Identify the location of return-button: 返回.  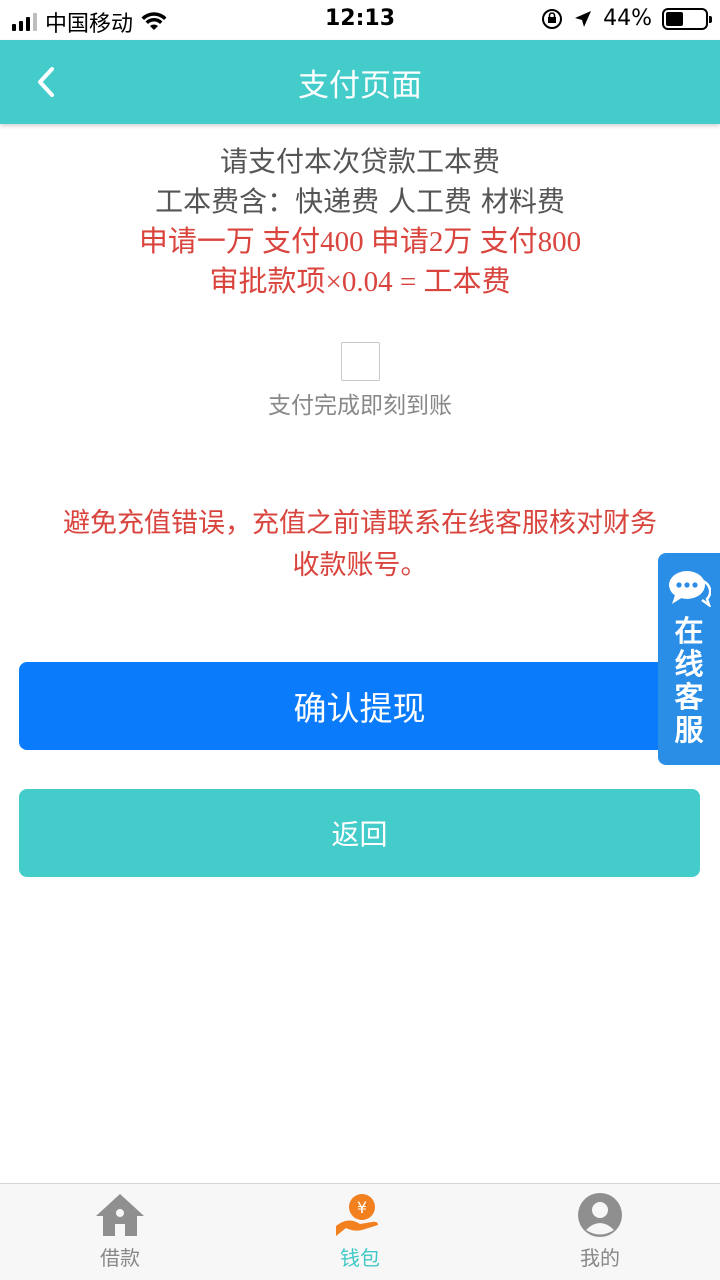
(359, 833).